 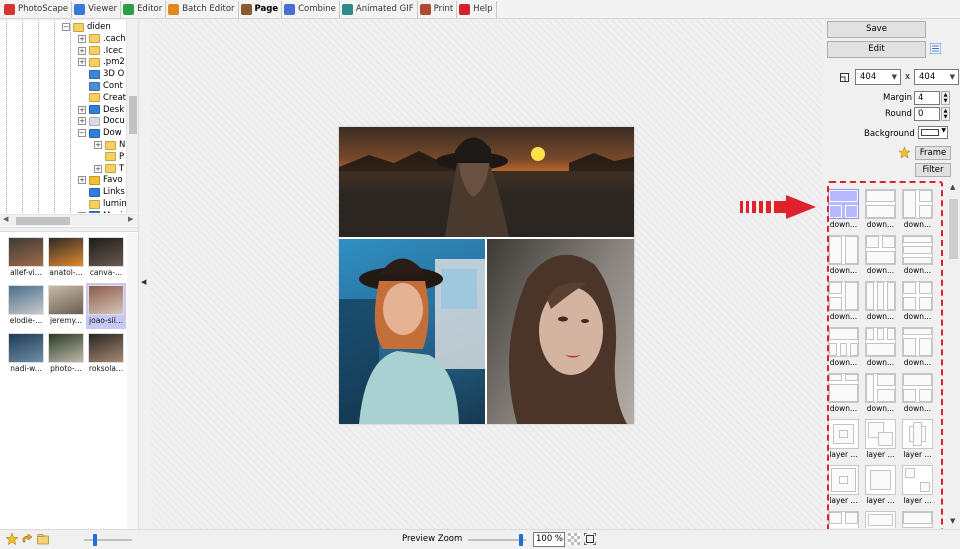 What do you see at coordinates (101, 121) in the screenshot?
I see `tree-item: + Docu` at bounding box center [101, 121].